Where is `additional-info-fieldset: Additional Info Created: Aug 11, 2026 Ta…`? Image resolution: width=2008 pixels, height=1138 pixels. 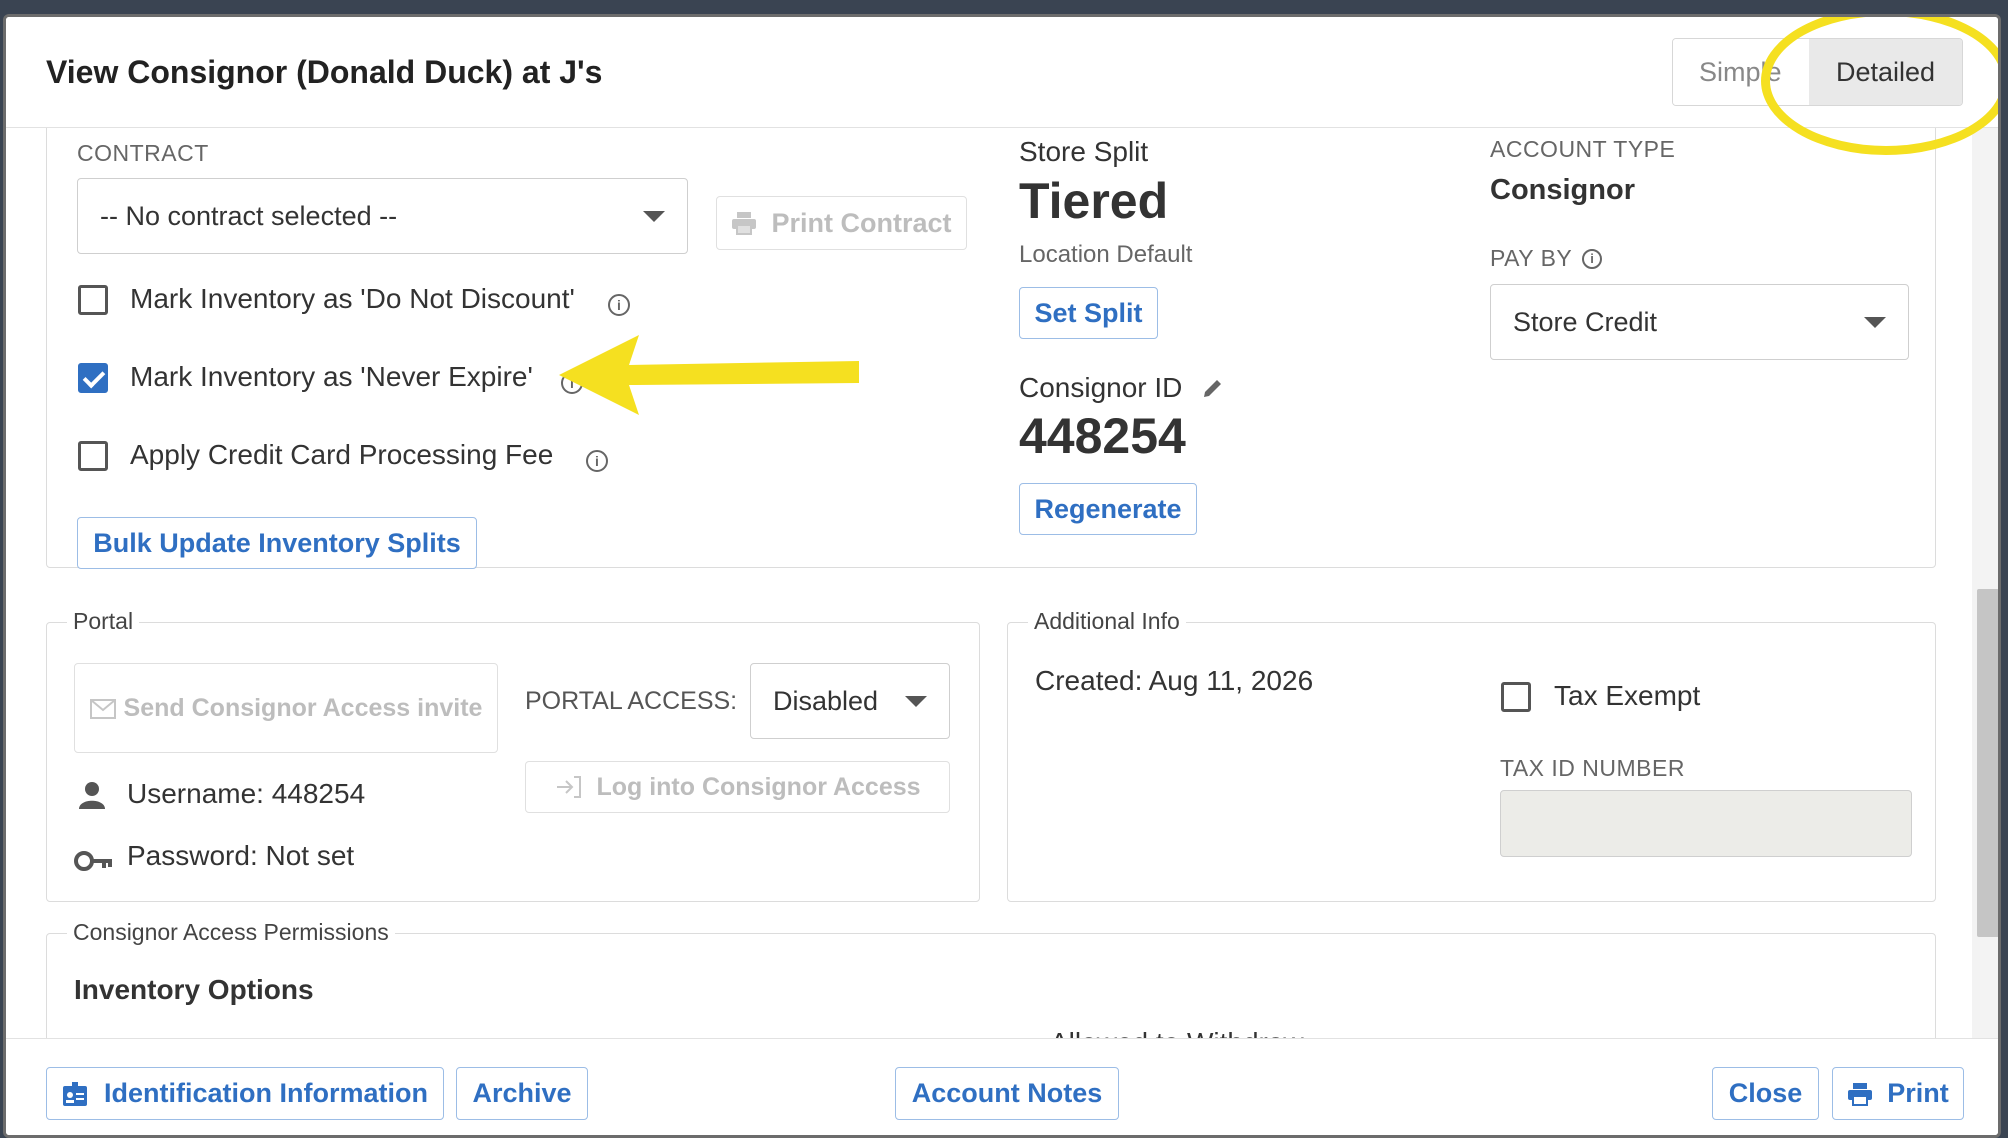 additional-info-fieldset: Additional Info Created: Aug 11, 2026 Ta… is located at coordinates (1471, 755).